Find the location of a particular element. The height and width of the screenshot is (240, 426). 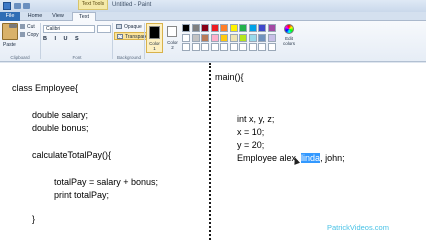

copy-label: Copy is located at coordinates (33, 35).